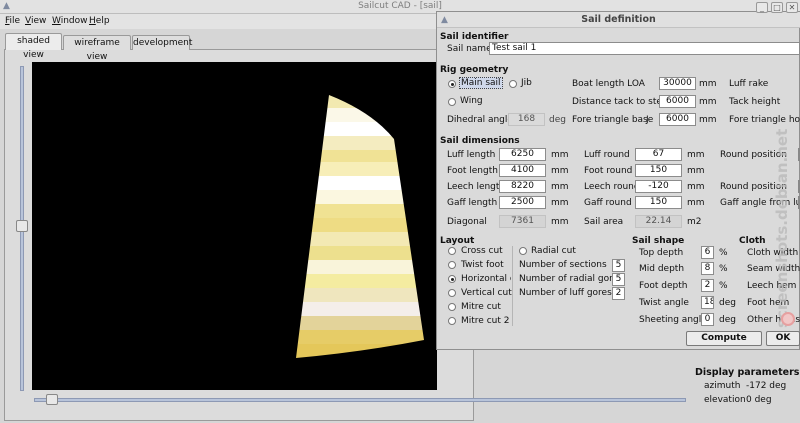 The height and width of the screenshot is (423, 800). Describe the element at coordinates (673, 320) in the screenshot. I see `sheeting-angle-label: Sheeting angle` at that location.